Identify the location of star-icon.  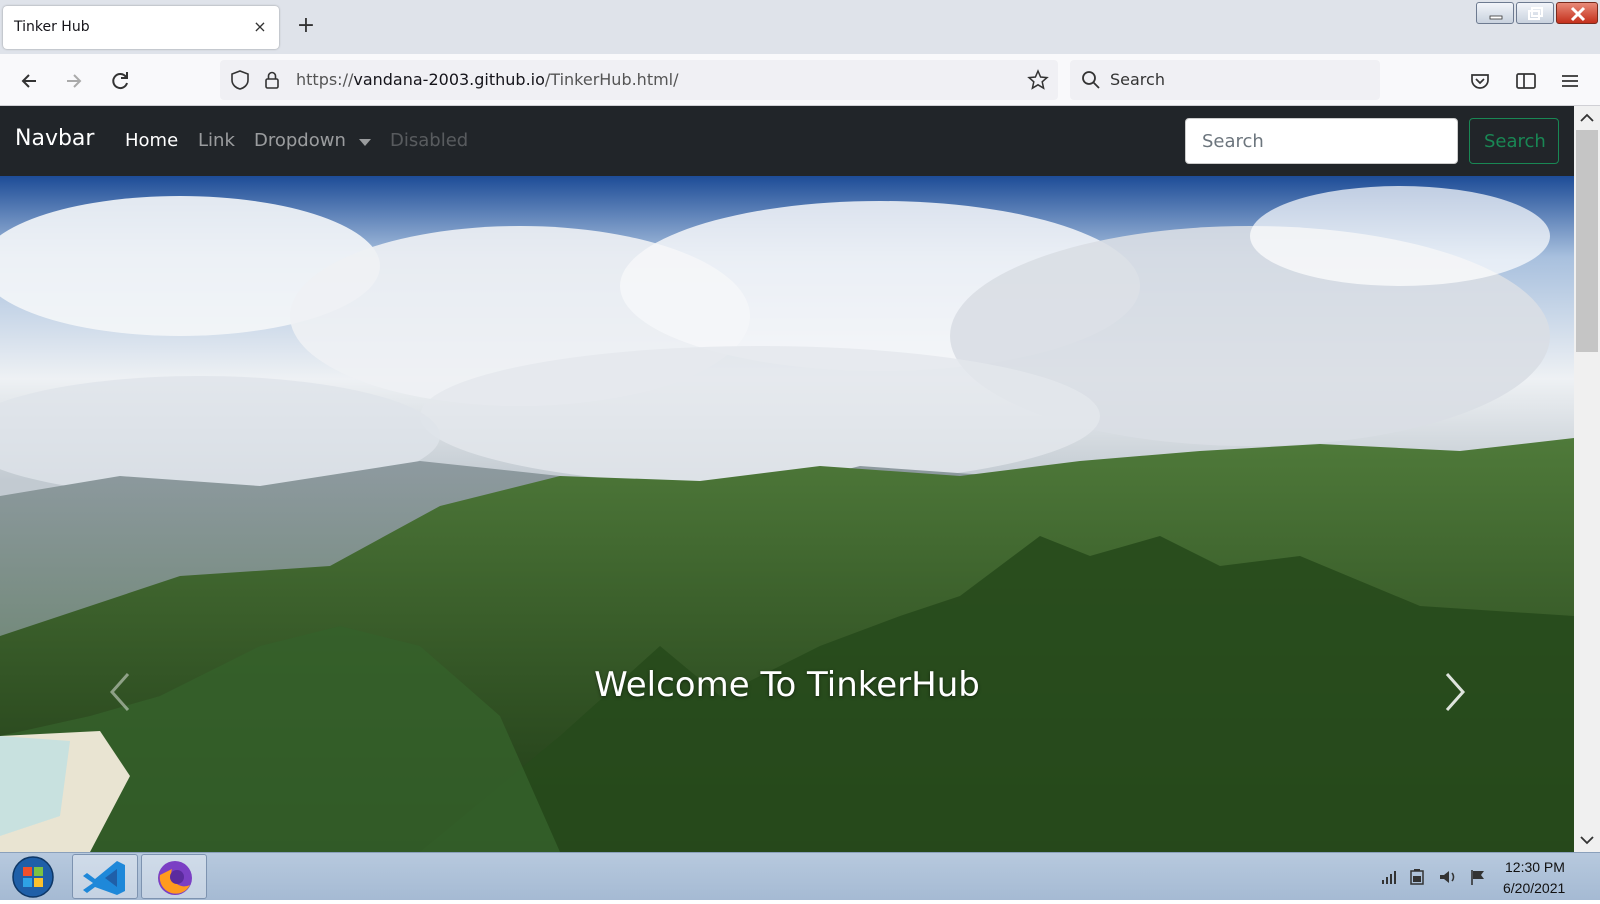
(1038, 82).